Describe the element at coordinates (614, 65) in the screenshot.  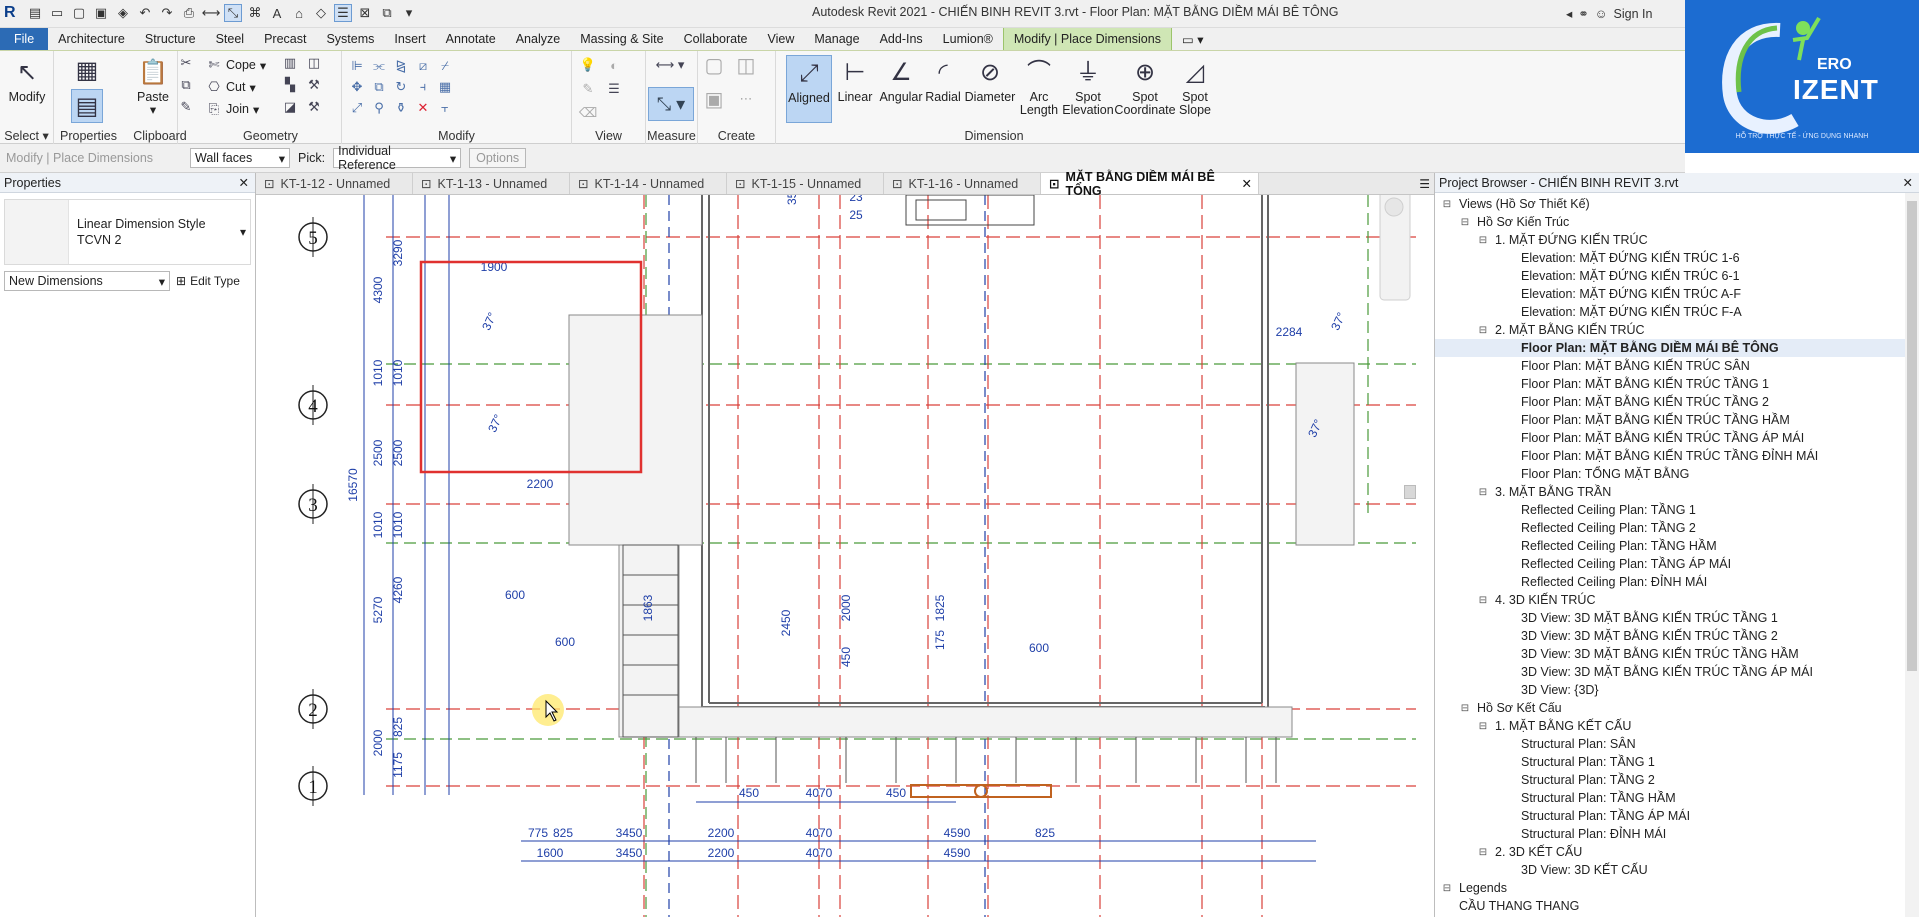
I see `override-icon: ◐` at that location.